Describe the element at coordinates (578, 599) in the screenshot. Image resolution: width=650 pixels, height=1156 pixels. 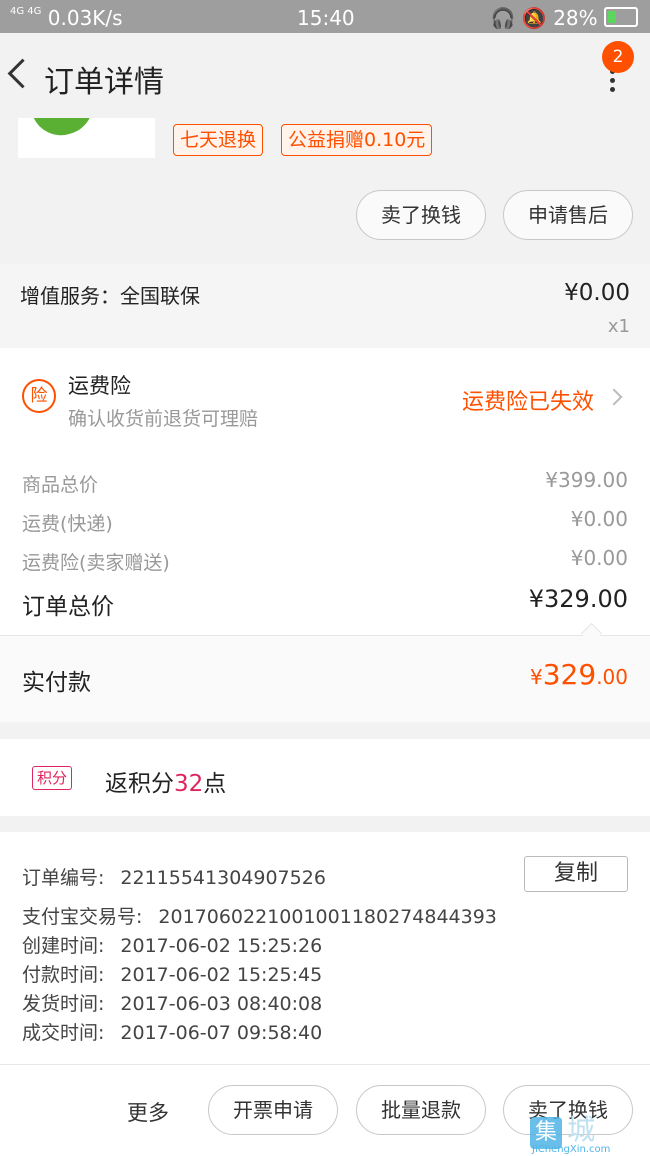
I see `order-total-value: ¥329.00` at that location.